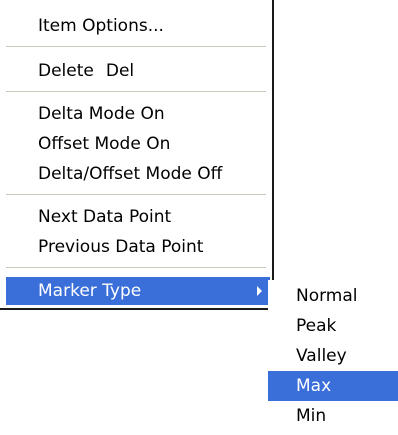 The image size is (398, 435). Describe the element at coordinates (130, 174) in the screenshot. I see `delta-offset-mode-off-label: Delta/Offset Mode Off` at that location.